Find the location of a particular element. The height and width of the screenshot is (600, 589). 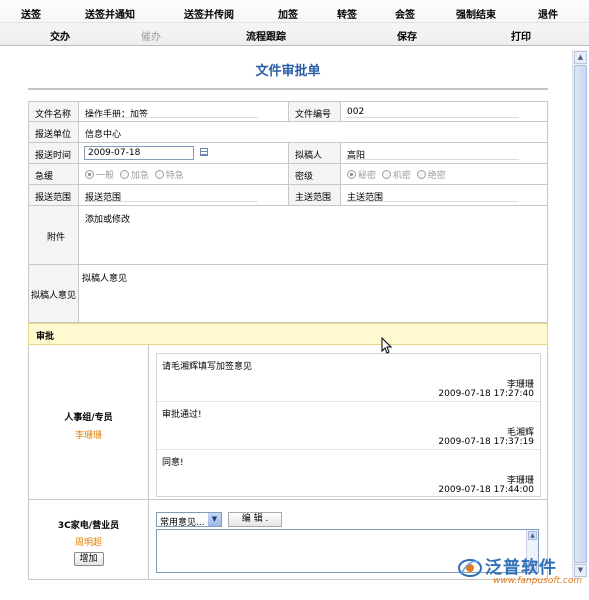

secrecy-option-label: 秘密 is located at coordinates (367, 176).